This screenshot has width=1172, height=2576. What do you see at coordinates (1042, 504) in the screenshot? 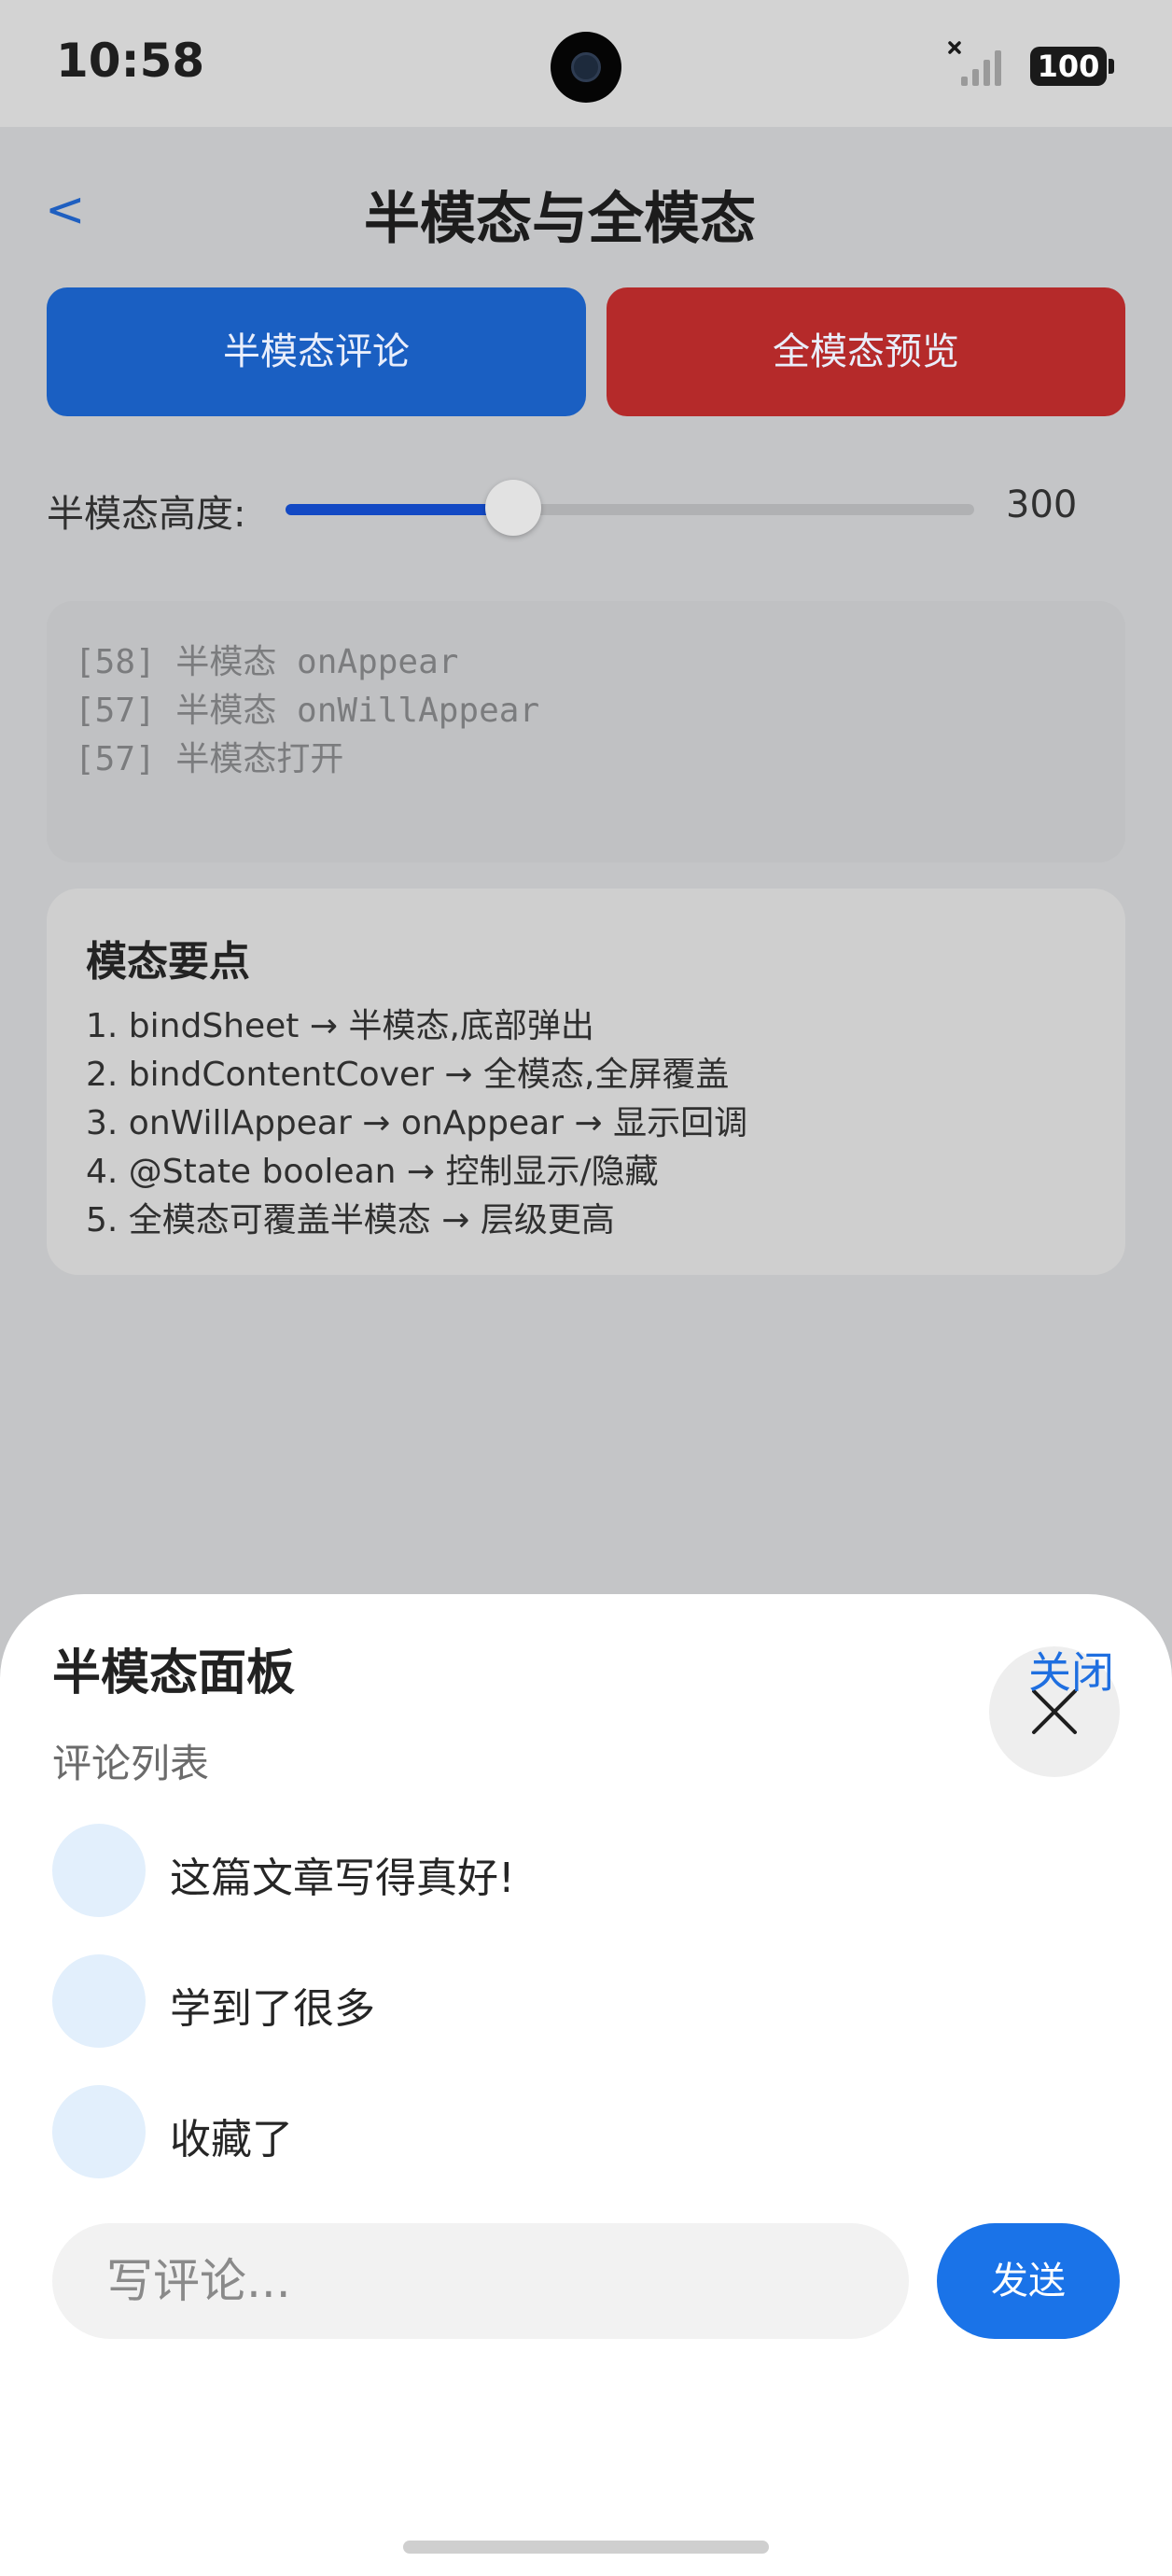
I see `sheet-height-value: 300` at bounding box center [1042, 504].